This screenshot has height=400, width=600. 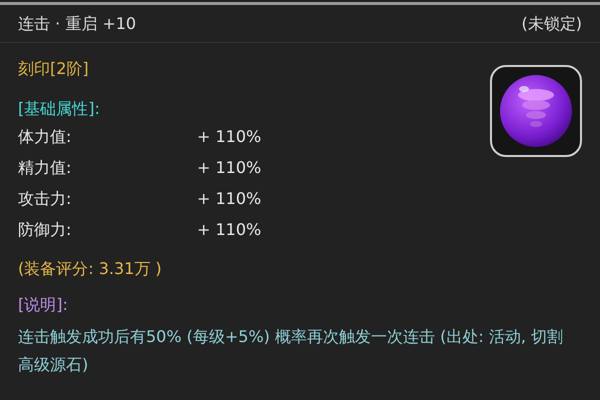 I want to click on grade-label: 刻印[2阶], so click(x=53, y=69).